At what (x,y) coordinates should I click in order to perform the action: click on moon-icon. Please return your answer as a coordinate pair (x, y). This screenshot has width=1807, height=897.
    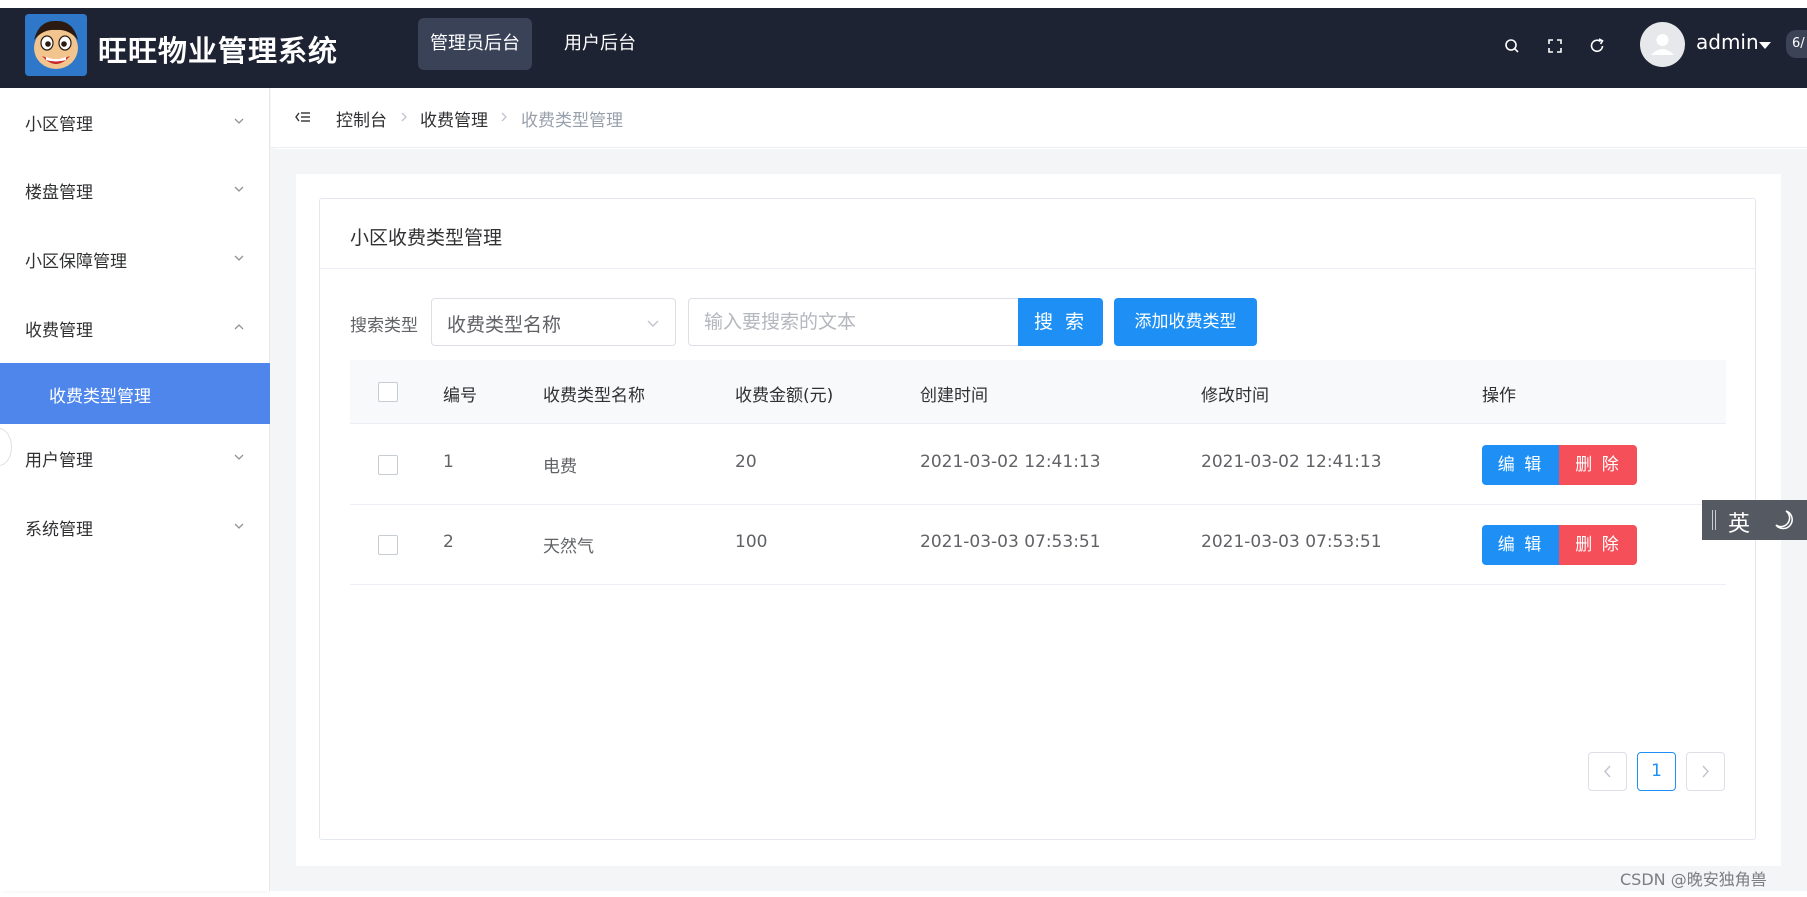
    Looking at the image, I should click on (1784, 520).